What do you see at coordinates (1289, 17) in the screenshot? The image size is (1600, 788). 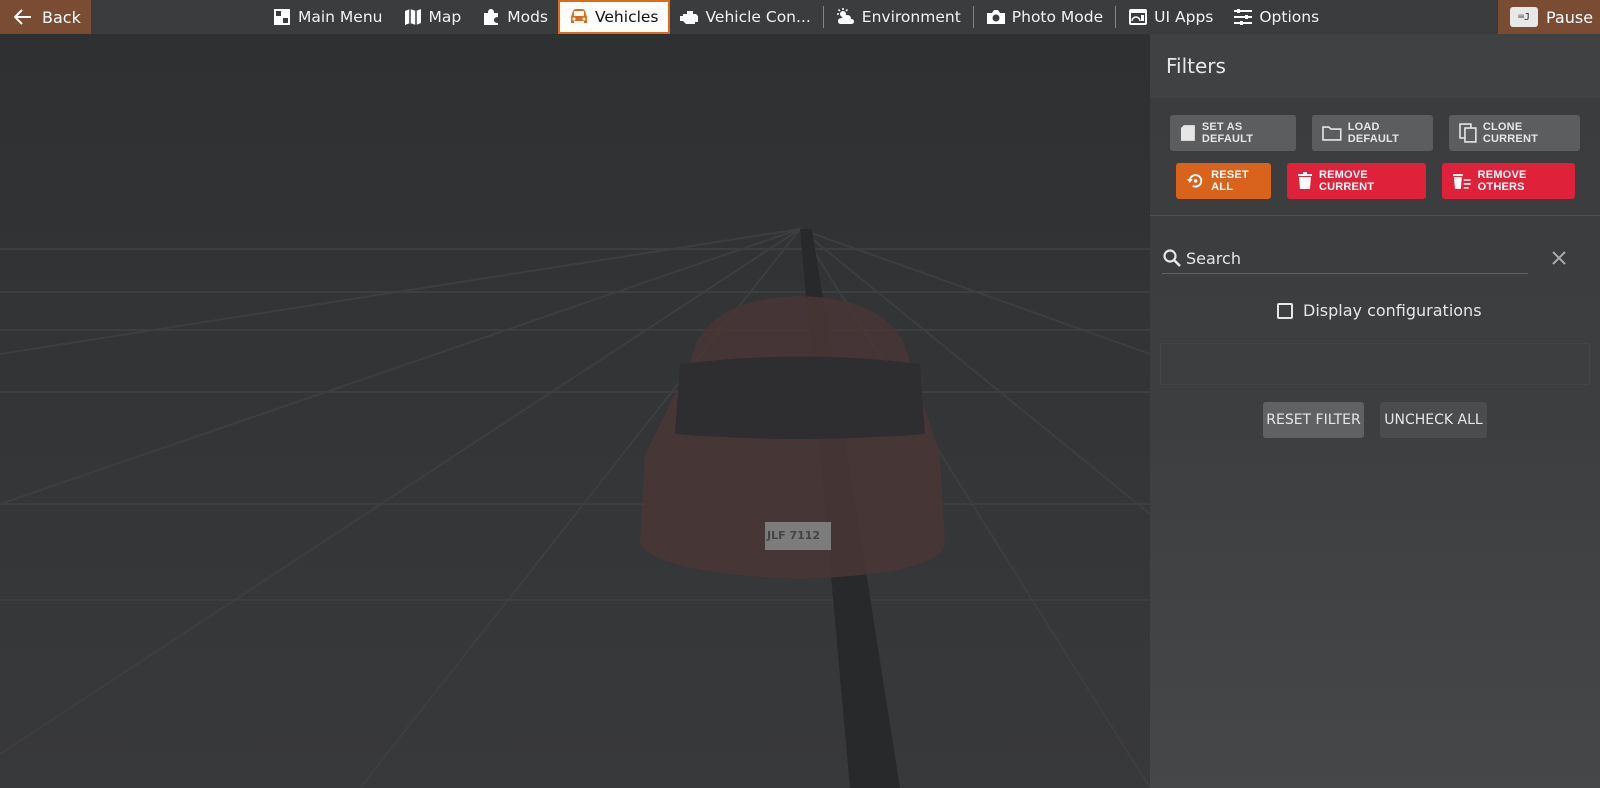 I see `nav-options-label: Options` at bounding box center [1289, 17].